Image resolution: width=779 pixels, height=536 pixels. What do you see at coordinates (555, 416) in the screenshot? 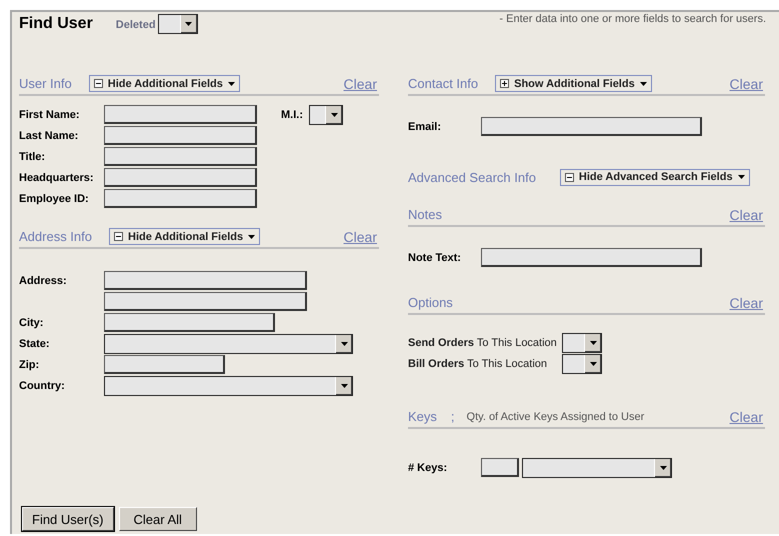
I see `section-subtitle: Qty. of Active Keys Assigned to User` at bounding box center [555, 416].